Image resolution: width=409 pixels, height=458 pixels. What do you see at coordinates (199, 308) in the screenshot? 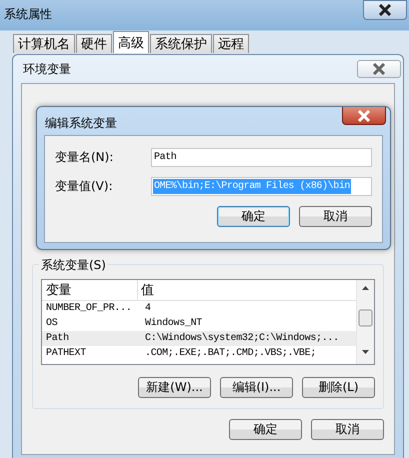
I see `list-row: NUMBER_OF_PR... 4` at bounding box center [199, 308].